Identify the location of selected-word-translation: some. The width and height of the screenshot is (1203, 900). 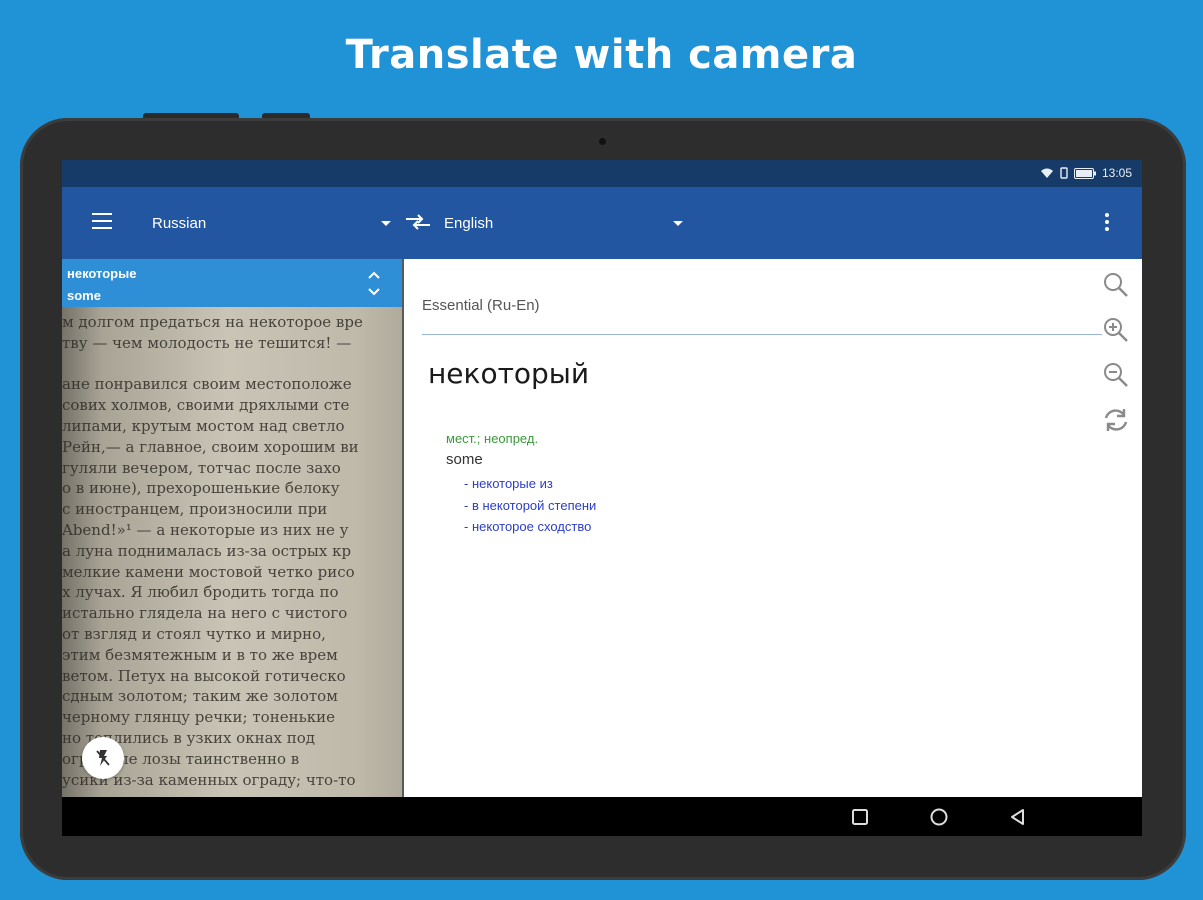
(84, 295).